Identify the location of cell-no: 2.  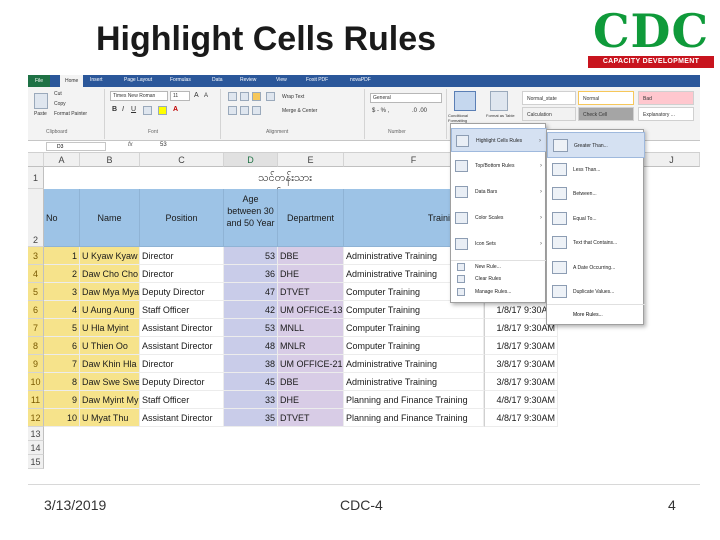
(62, 274).